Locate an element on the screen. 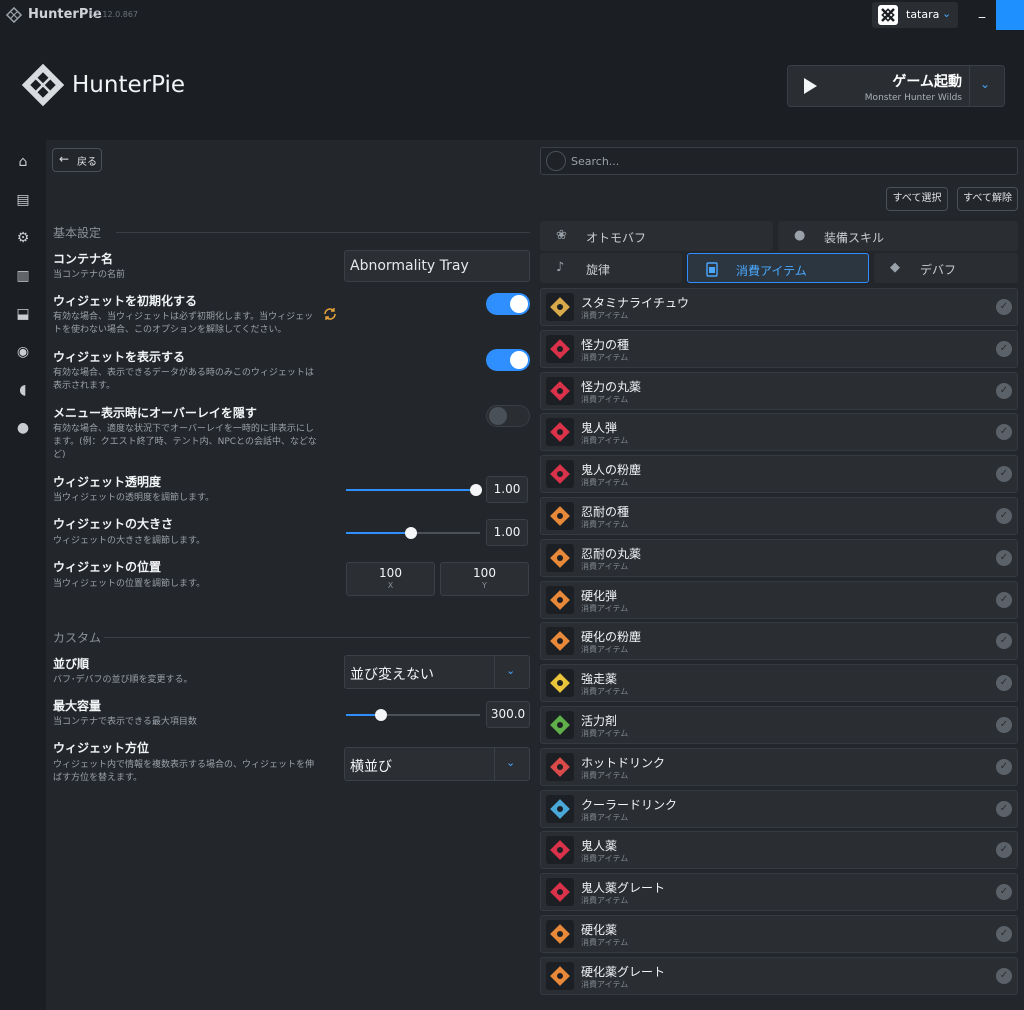  show-widget-toggle is located at coordinates (508, 360).